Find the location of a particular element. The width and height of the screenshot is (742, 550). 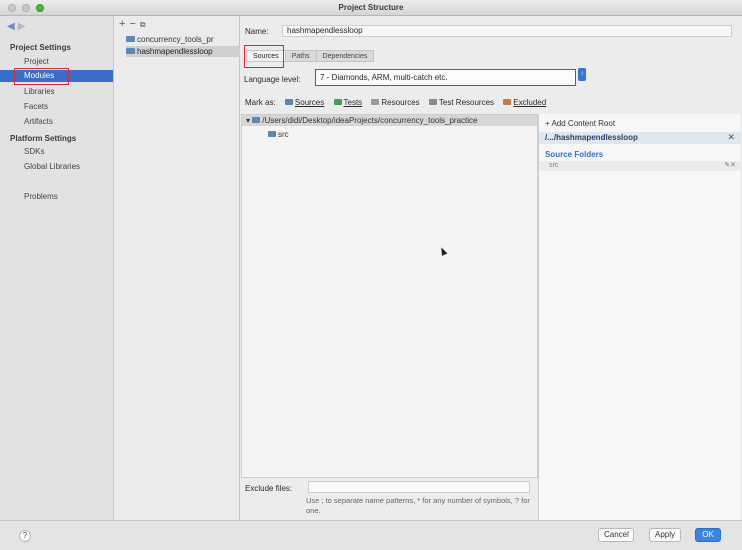

tests-folder-icon is located at coordinates (337, 102).